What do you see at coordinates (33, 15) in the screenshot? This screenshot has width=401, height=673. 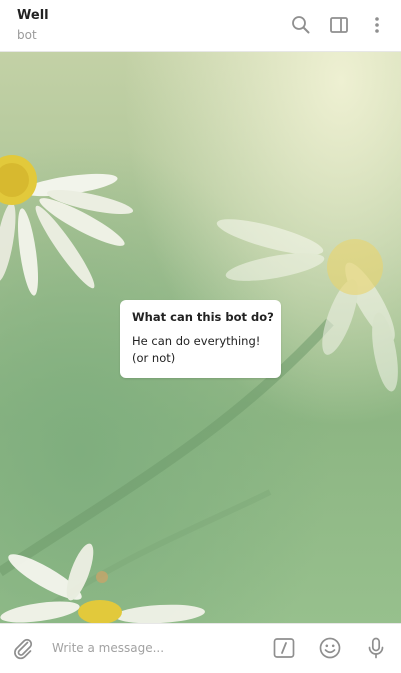 I see `chat-title: Well` at bounding box center [33, 15].